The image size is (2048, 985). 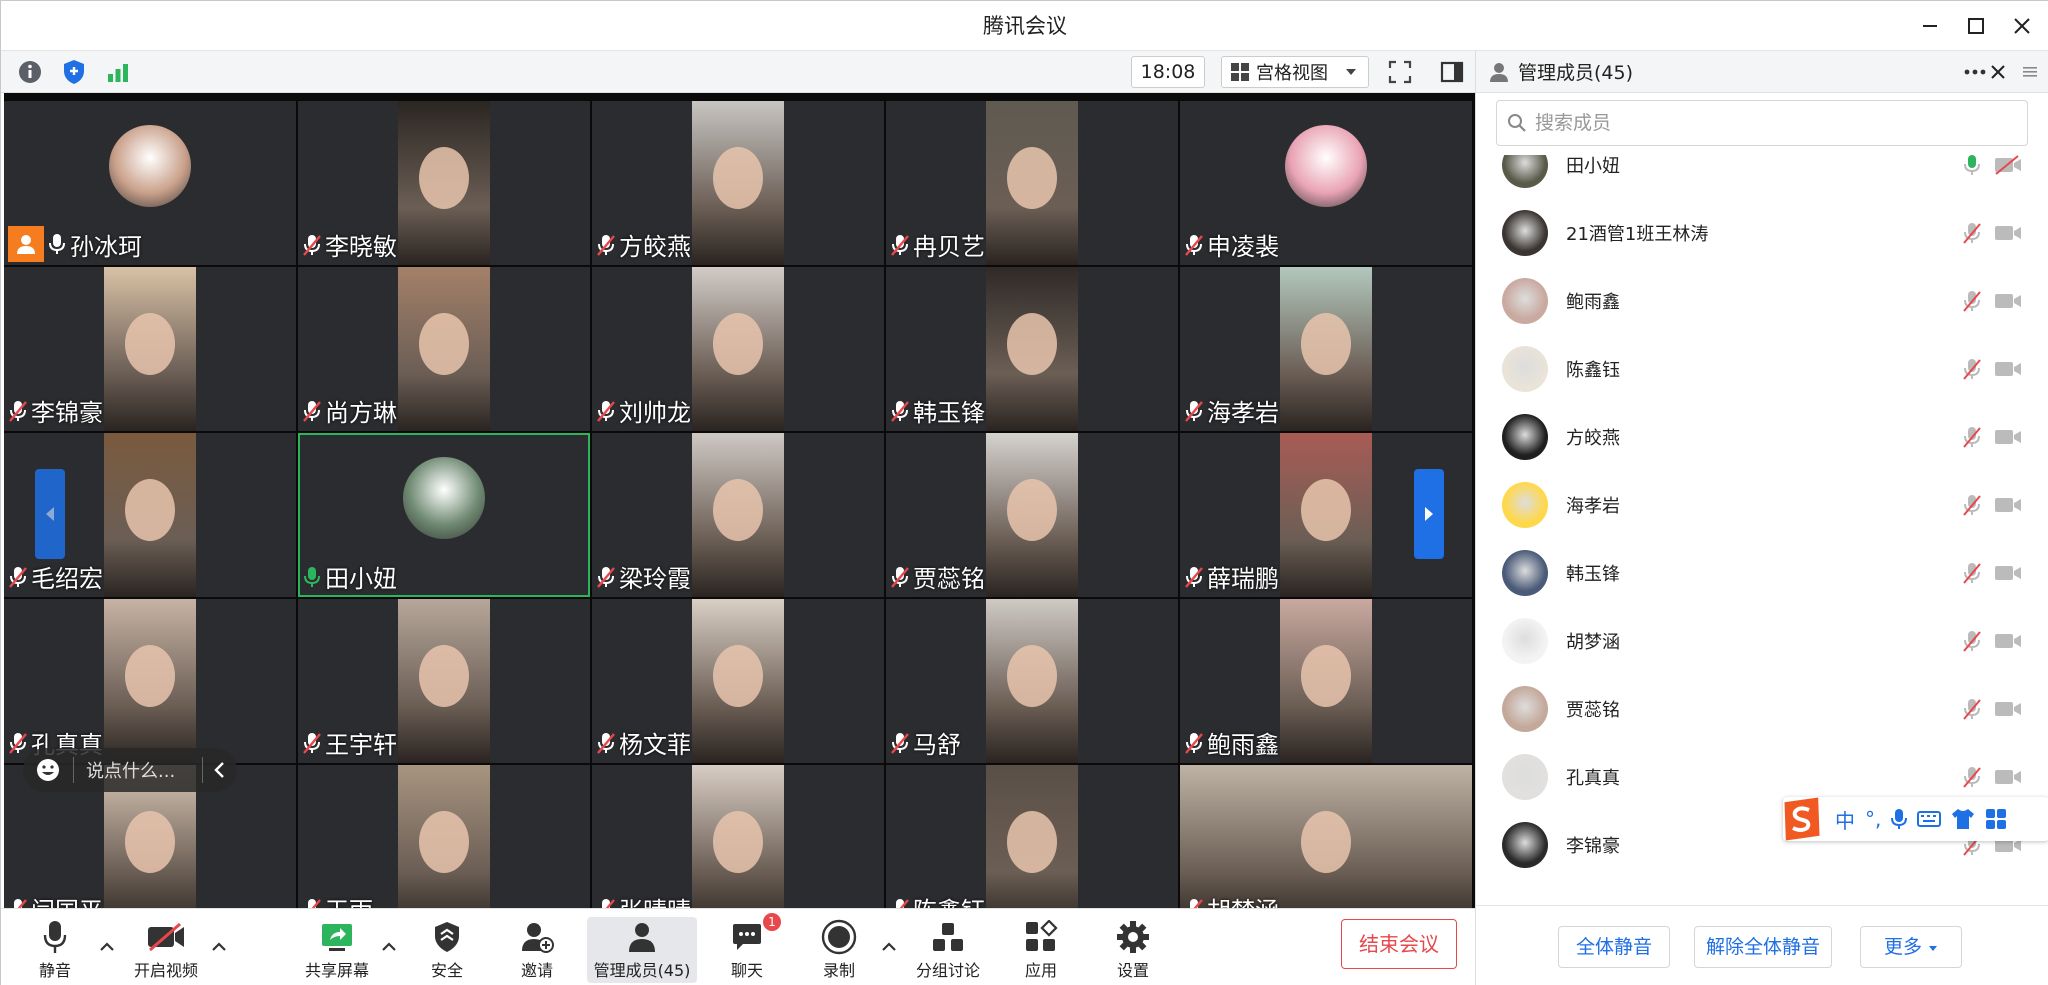 I want to click on close-panel-icon, so click(x=1998, y=72).